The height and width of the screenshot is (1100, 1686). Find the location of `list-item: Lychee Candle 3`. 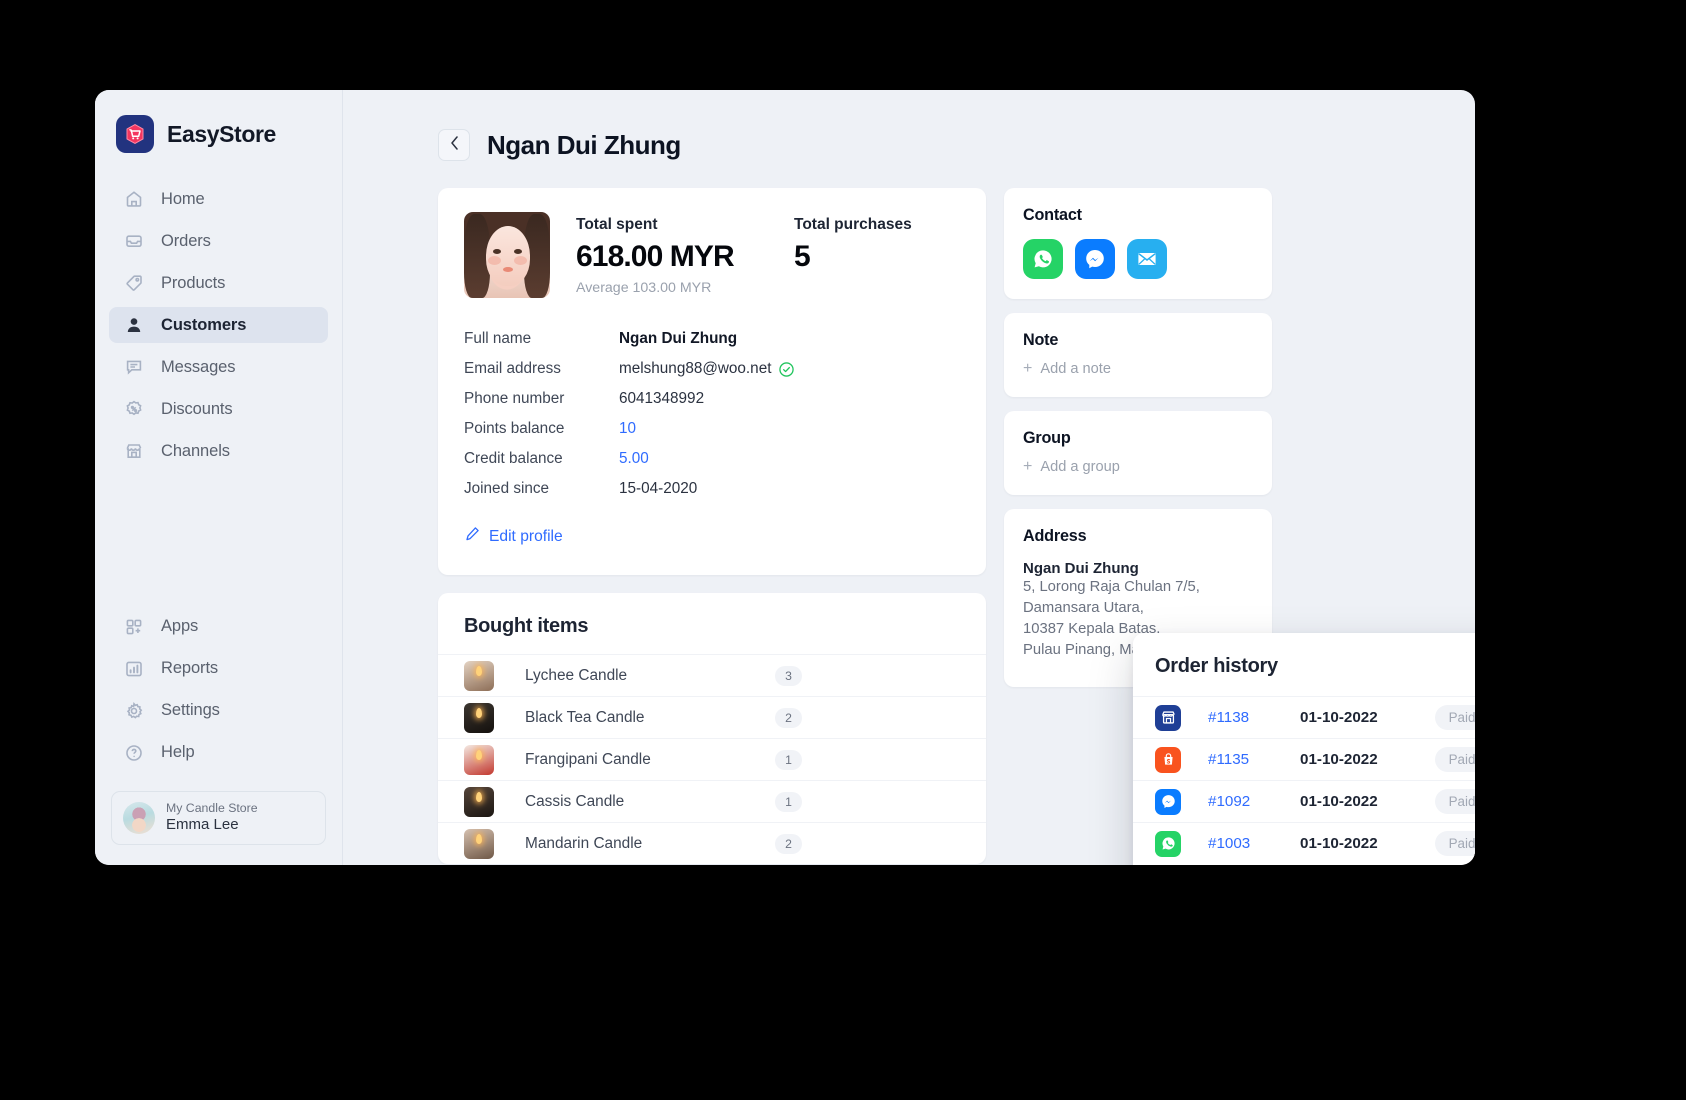

list-item: Lychee Candle 3 is located at coordinates (712, 675).